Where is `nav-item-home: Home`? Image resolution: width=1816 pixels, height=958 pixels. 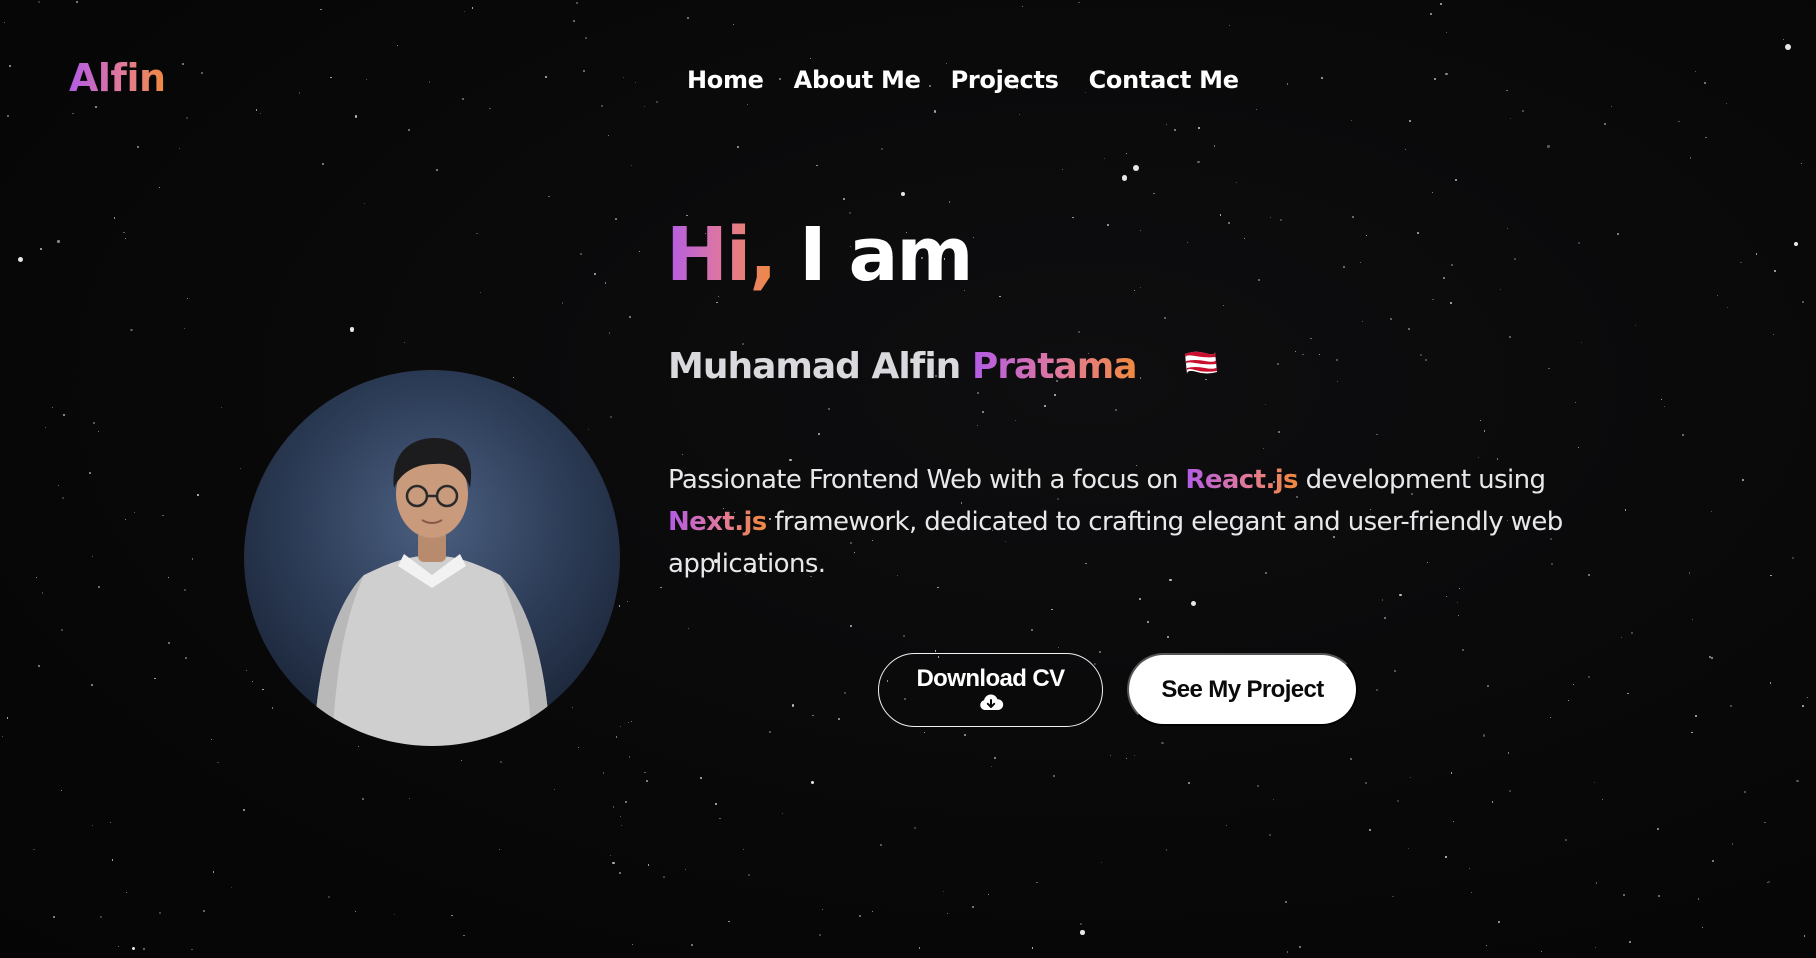 nav-item-home: Home is located at coordinates (725, 80).